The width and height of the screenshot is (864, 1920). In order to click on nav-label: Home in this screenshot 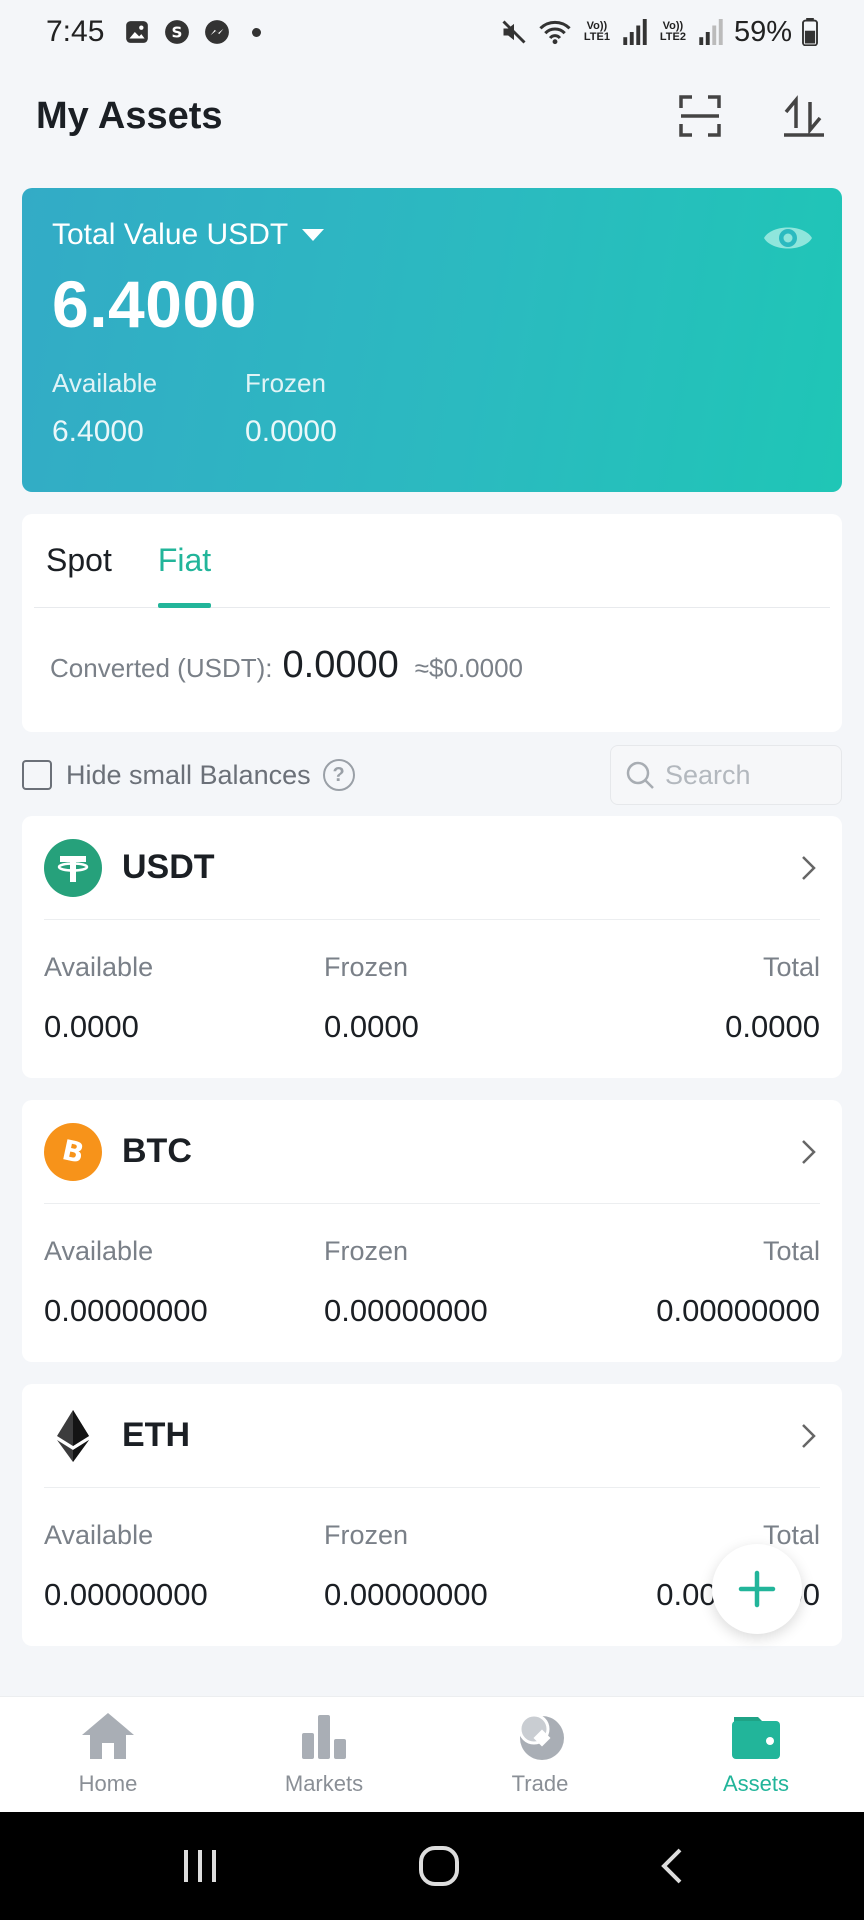, I will do `click(108, 1783)`.